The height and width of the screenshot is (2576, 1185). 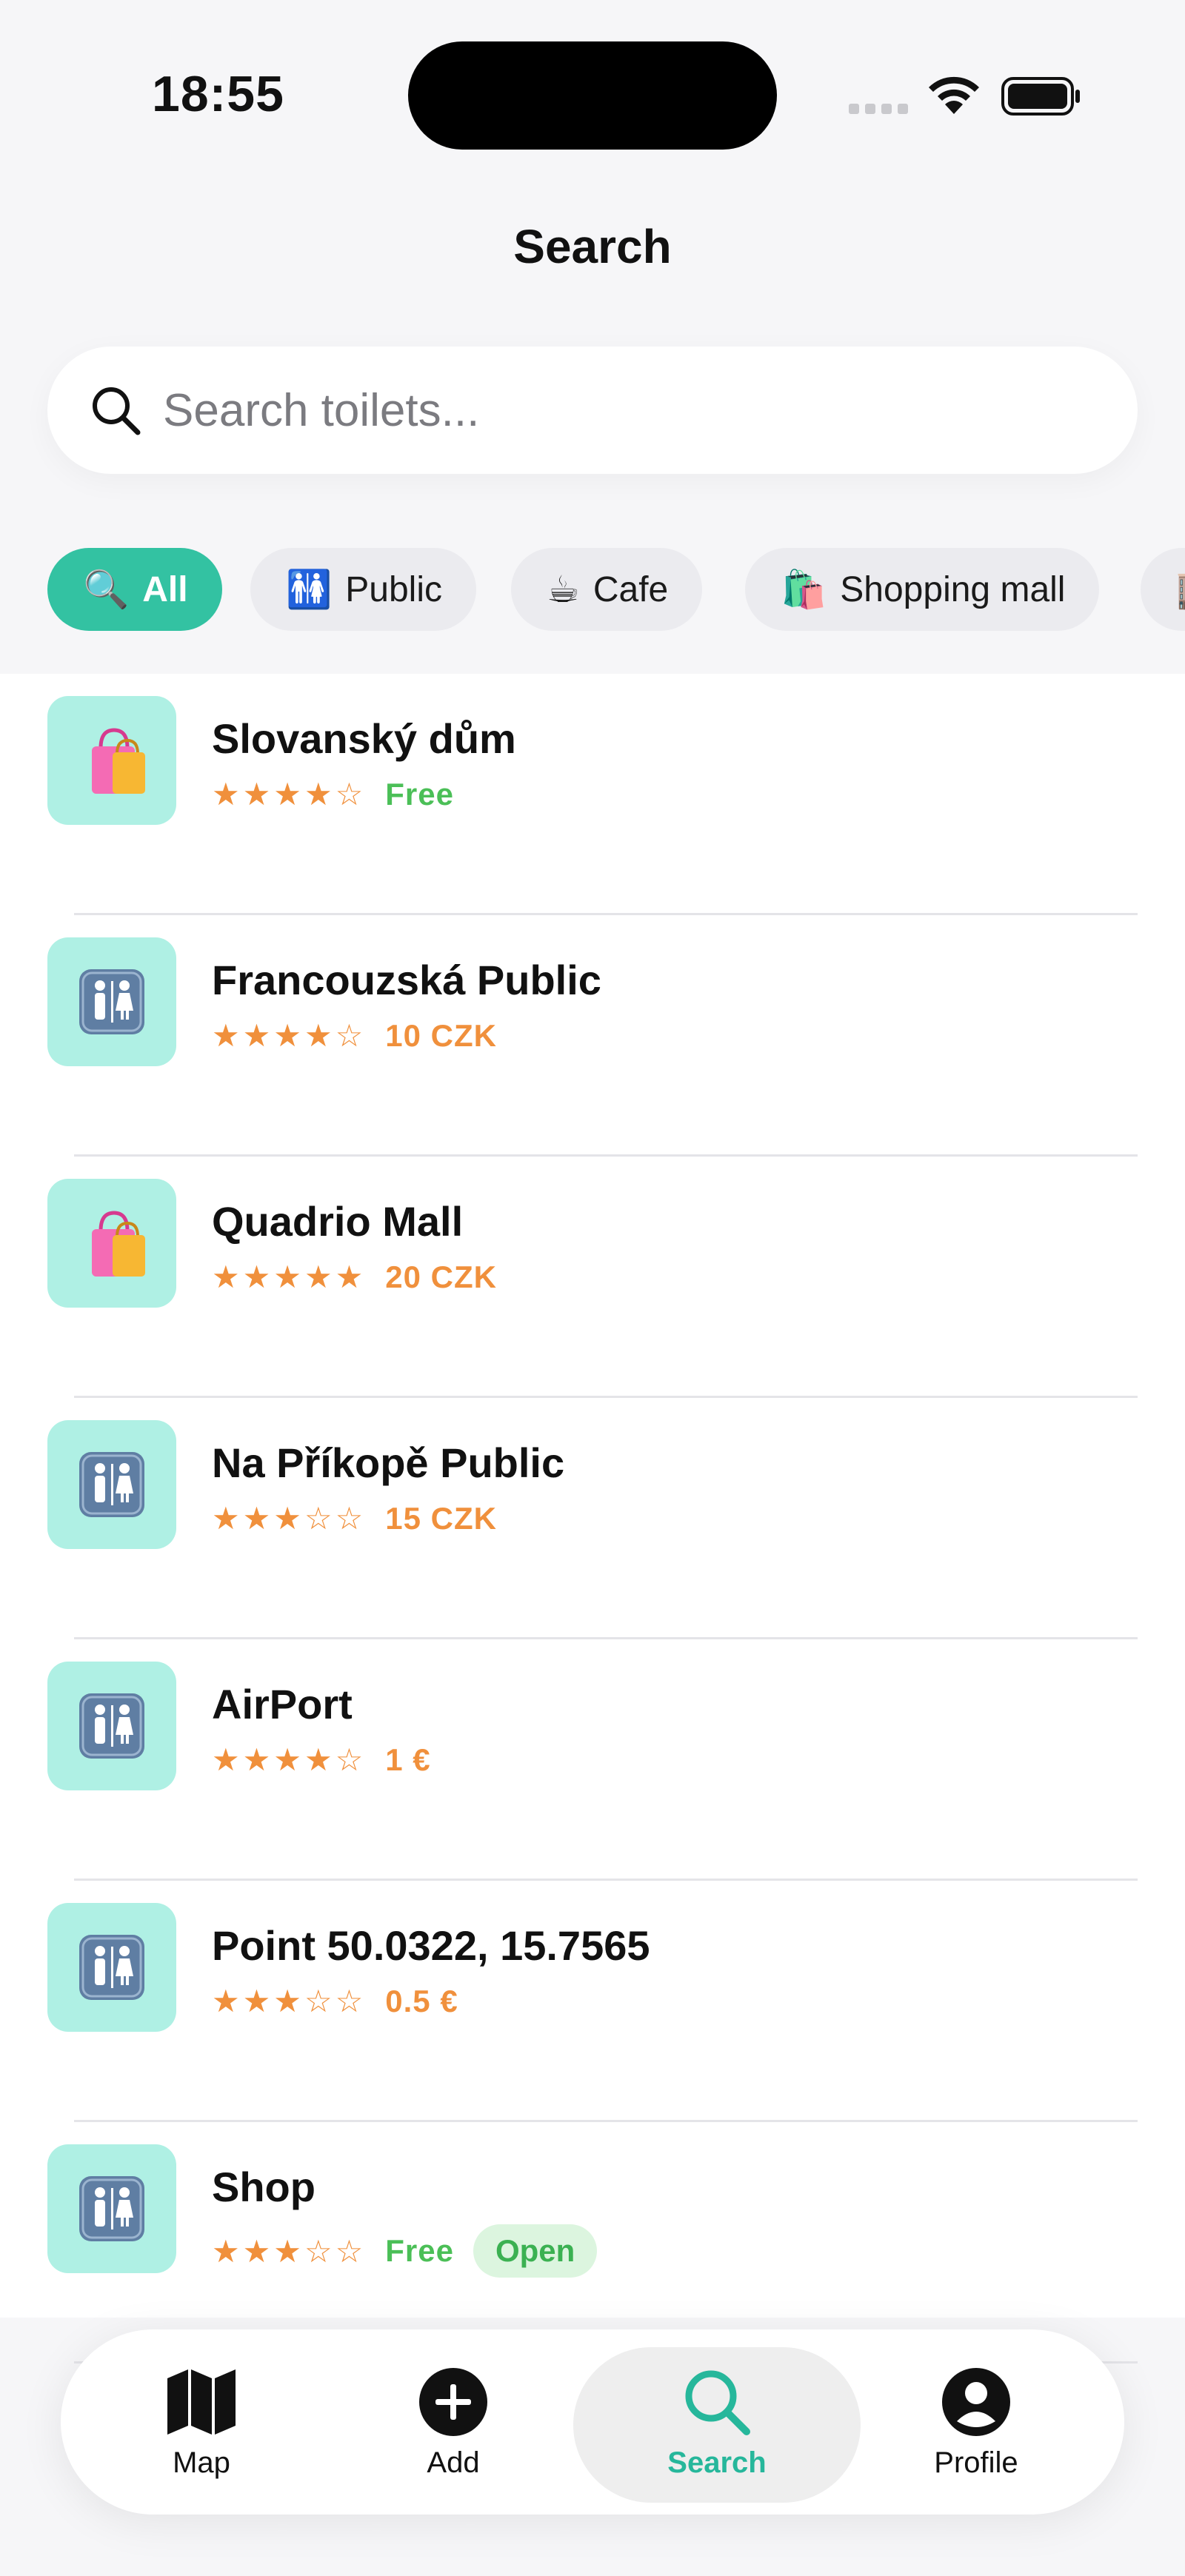 I want to click on filter-chip-label: Cafe, so click(x=630, y=589).